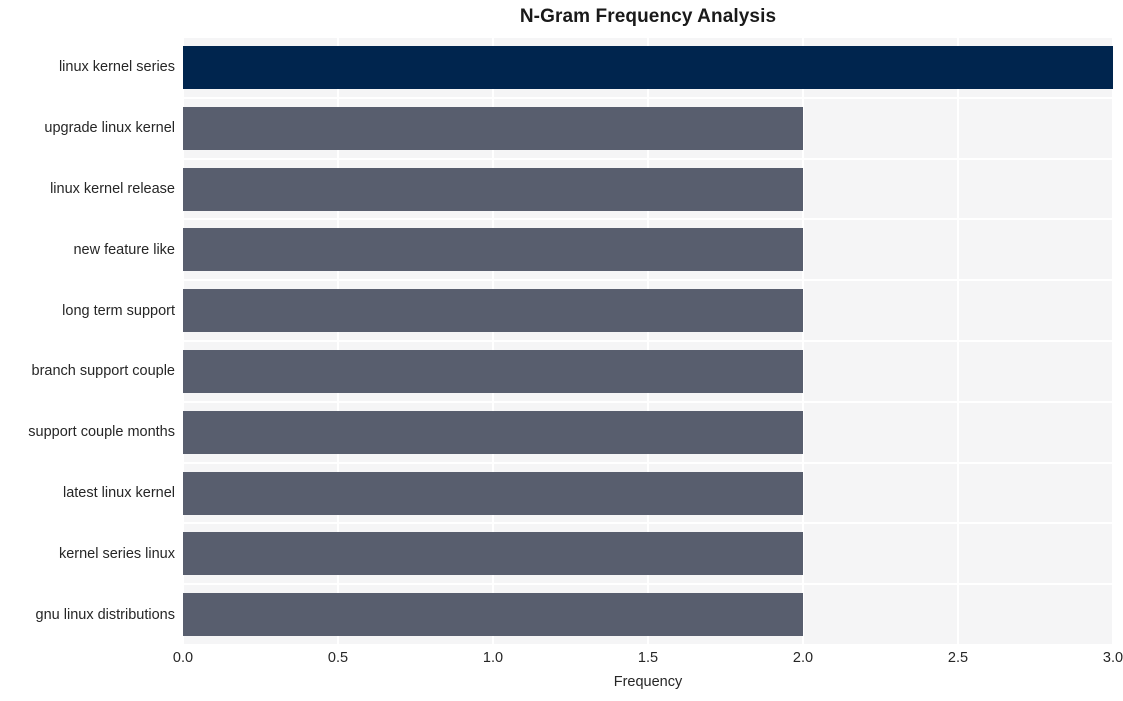  Describe the element at coordinates (648, 682) in the screenshot. I see `x-axis-label: Frequency` at that location.